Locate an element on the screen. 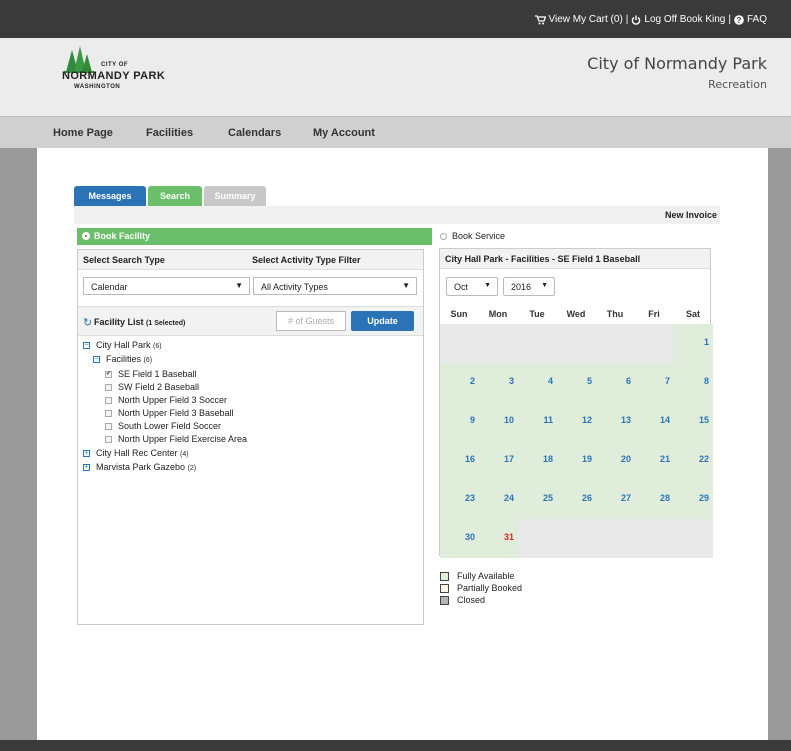  tree-node-city-hall-rec-center: + City Hall Rec Center (4) is located at coordinates (136, 453).